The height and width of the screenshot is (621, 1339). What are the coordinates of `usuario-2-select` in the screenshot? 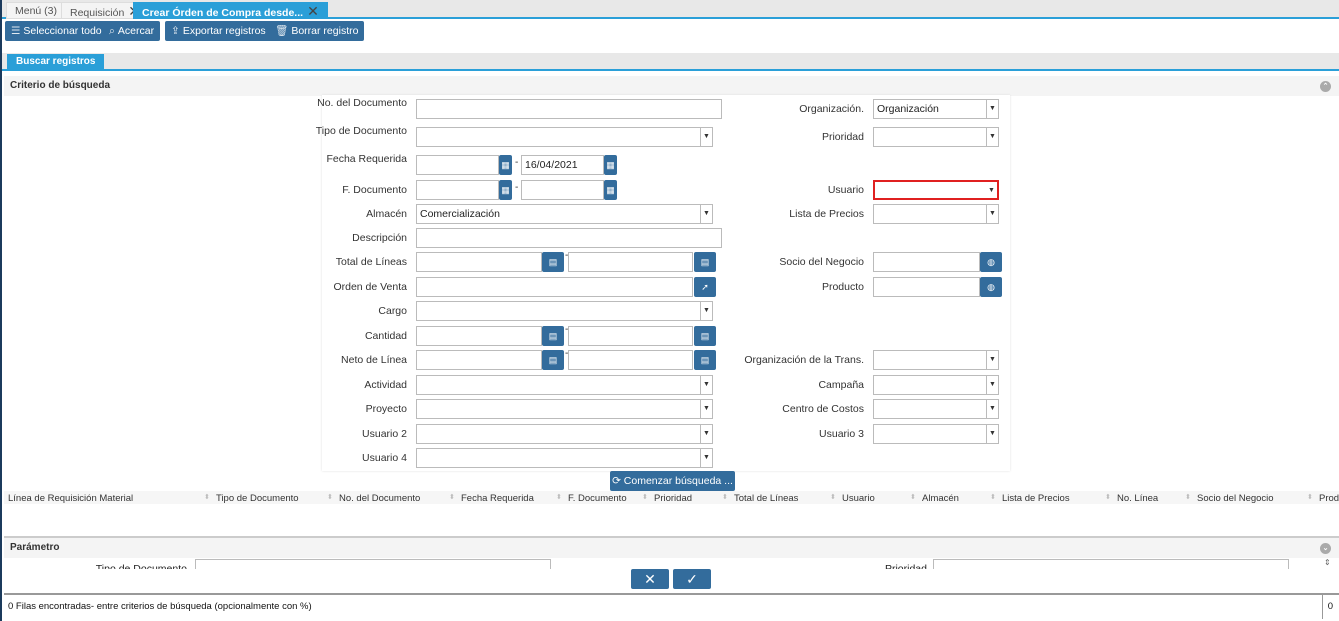 It's located at (558, 434).